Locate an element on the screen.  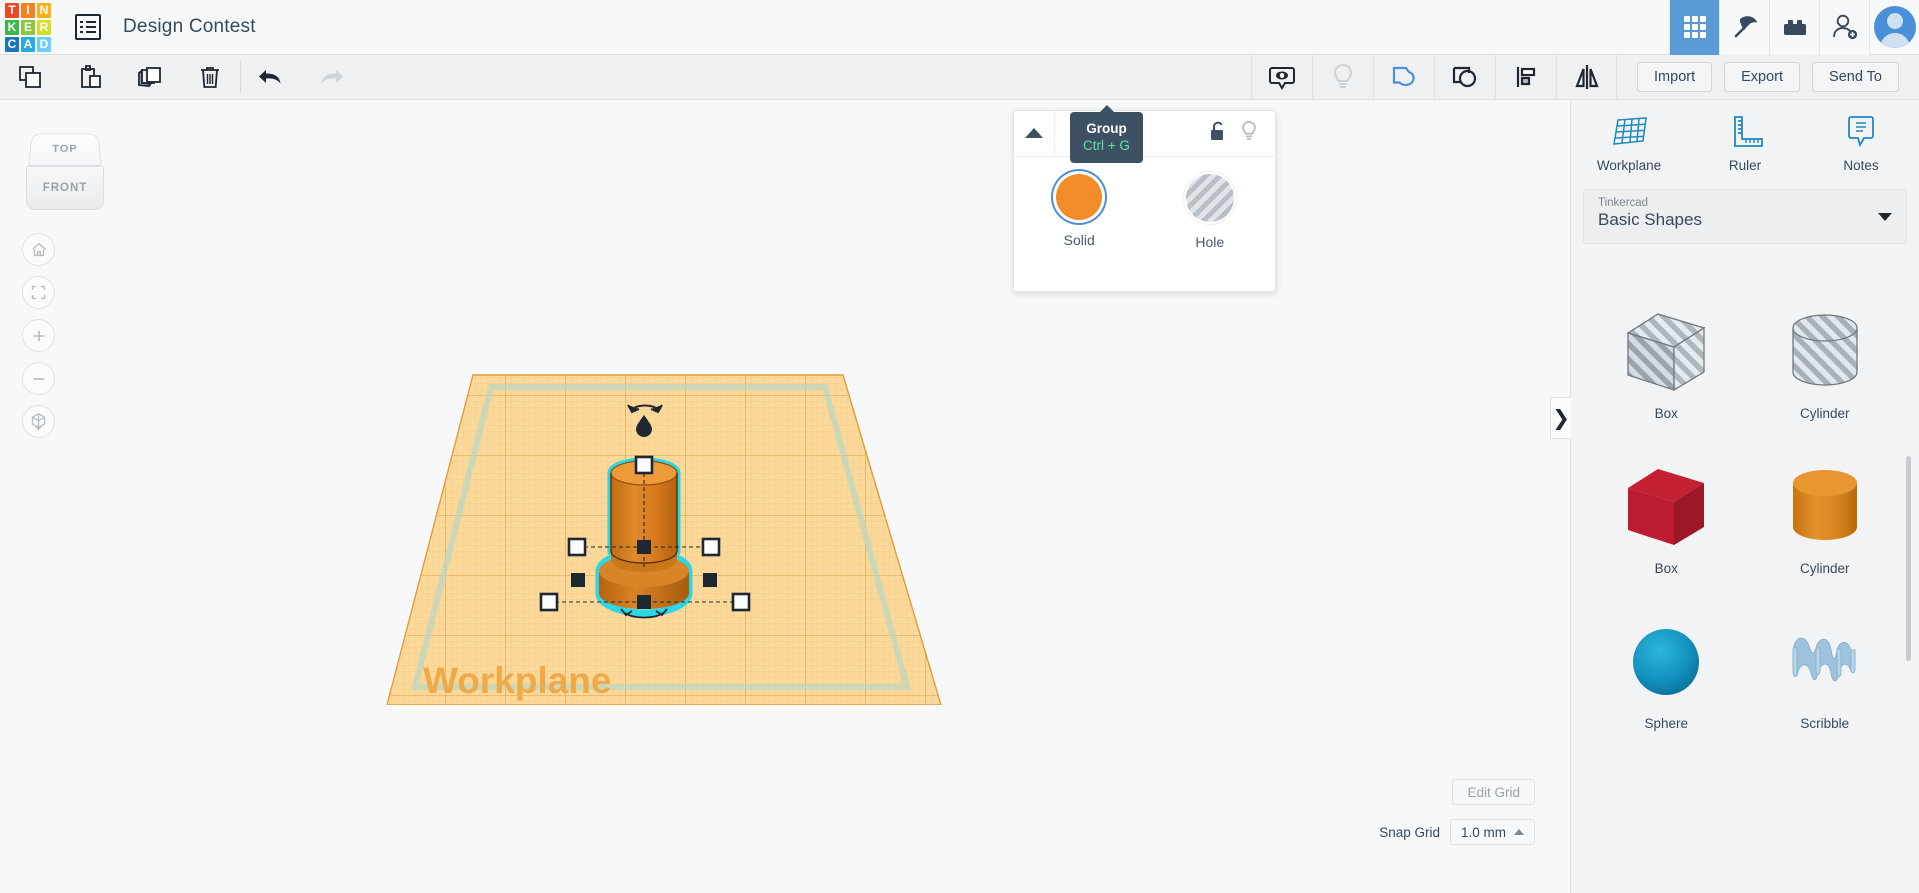
import-button: Import is located at coordinates (1675, 77).